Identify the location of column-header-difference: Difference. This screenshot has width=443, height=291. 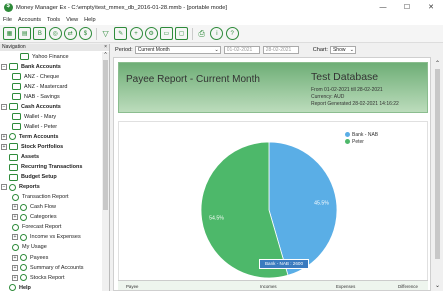
(408, 286).